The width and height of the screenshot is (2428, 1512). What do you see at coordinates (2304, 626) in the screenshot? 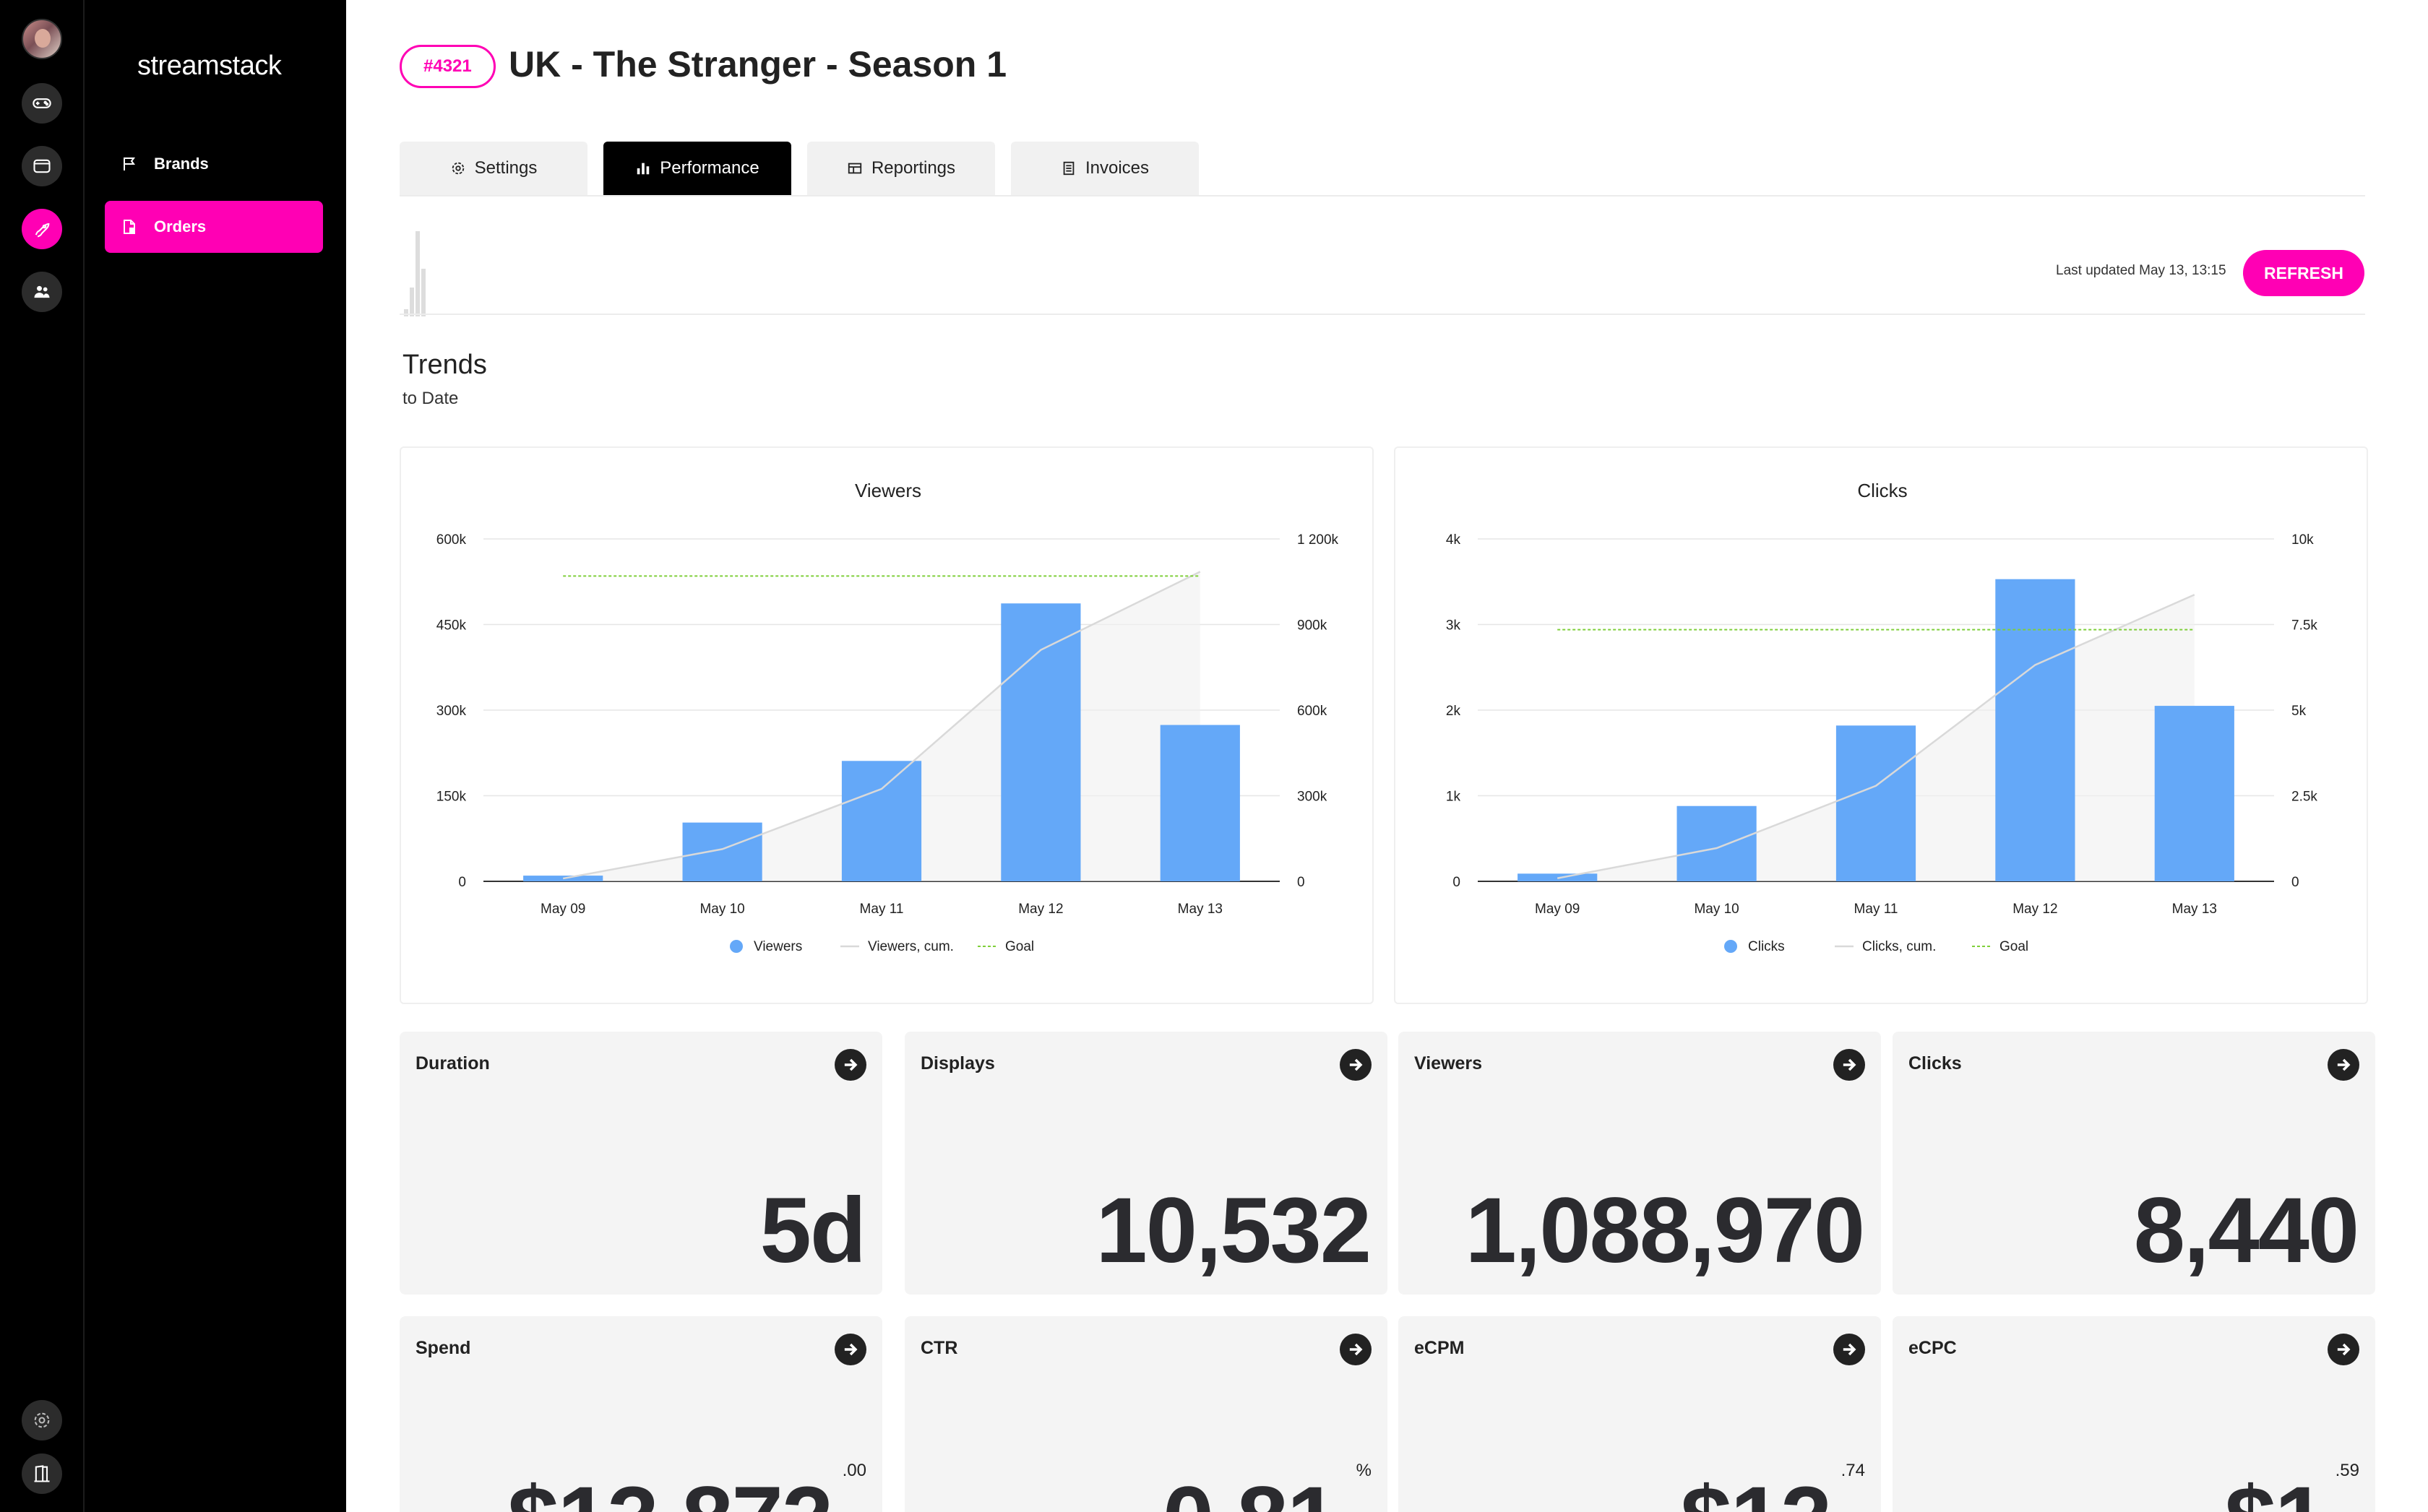
I see `right-tick-label: 7.5k` at bounding box center [2304, 626].